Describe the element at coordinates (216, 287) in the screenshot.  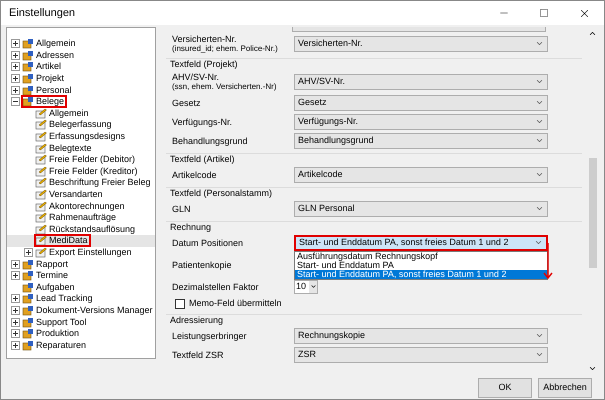
I see `field-label: Dezimalstellen Faktor` at that location.